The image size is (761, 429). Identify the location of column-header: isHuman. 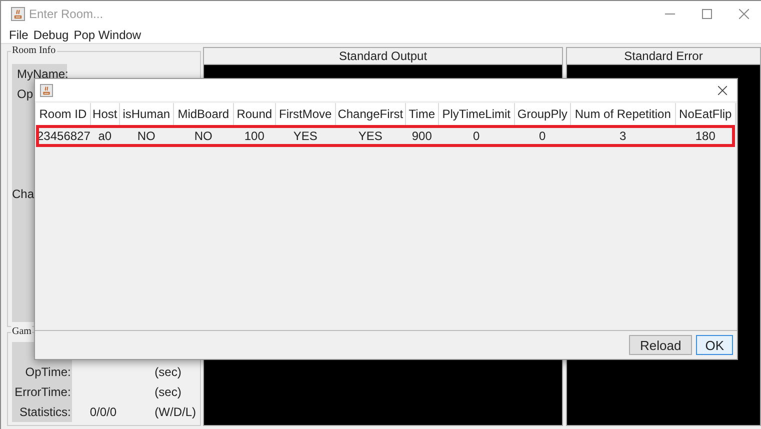
(146, 114).